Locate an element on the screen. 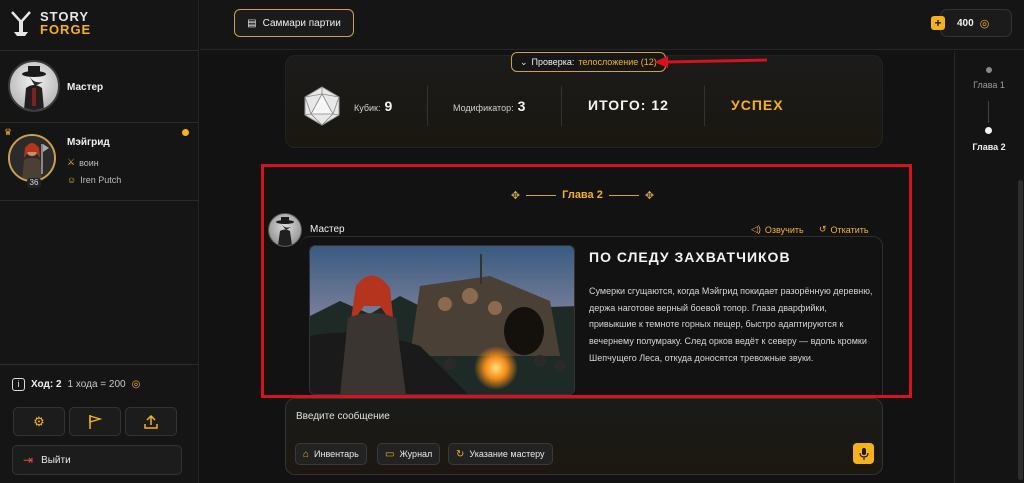  app-logo: STORY FORGE is located at coordinates (49, 23).